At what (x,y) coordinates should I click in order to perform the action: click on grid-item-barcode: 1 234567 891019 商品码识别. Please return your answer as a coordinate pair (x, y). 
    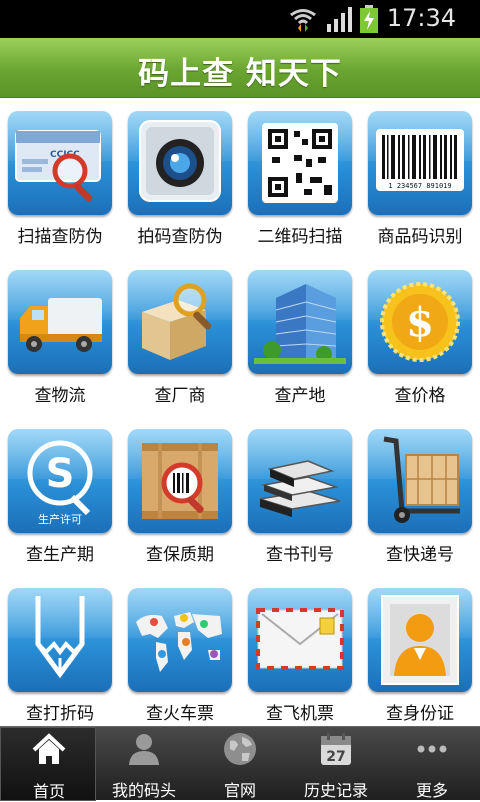
    Looking at the image, I should click on (420, 177).